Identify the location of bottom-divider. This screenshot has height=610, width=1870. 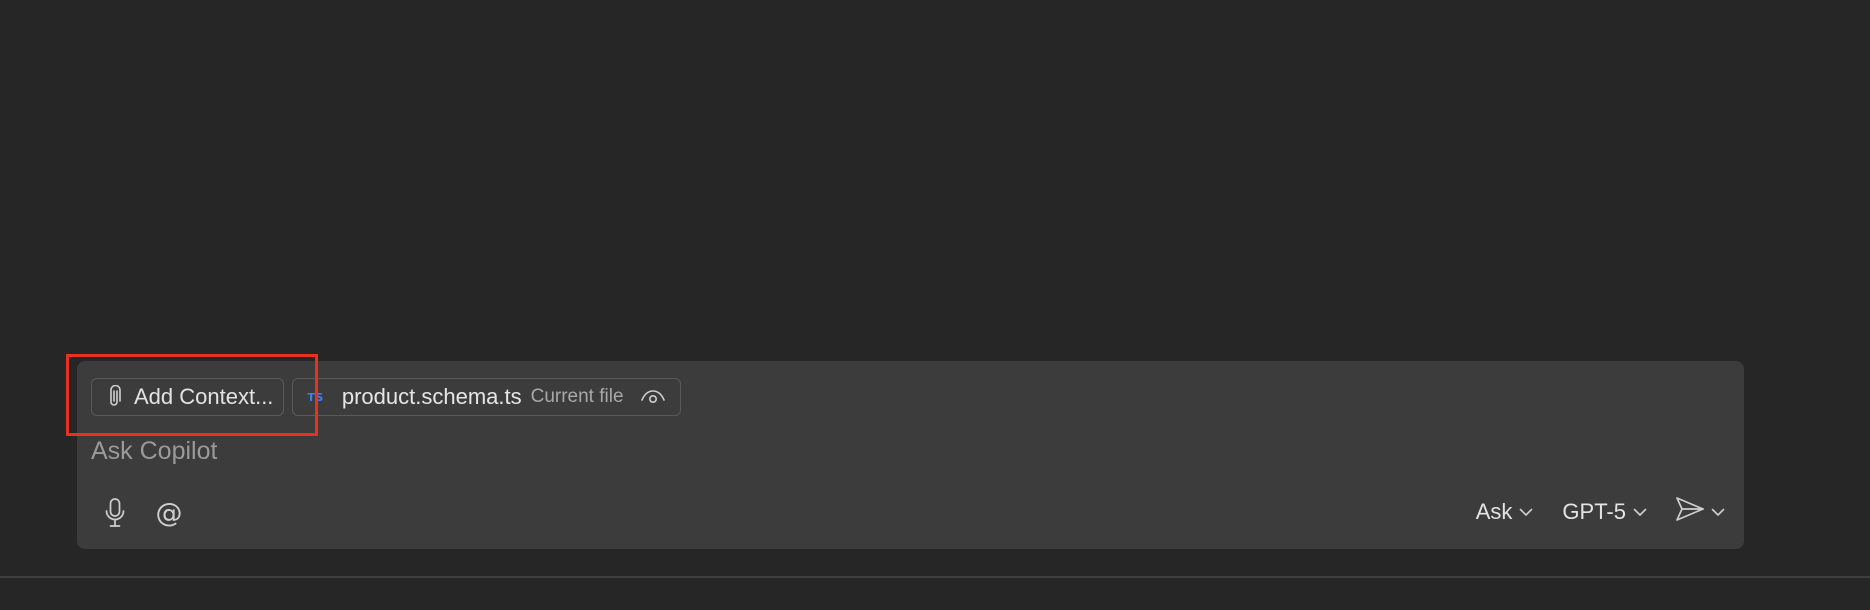
(935, 577).